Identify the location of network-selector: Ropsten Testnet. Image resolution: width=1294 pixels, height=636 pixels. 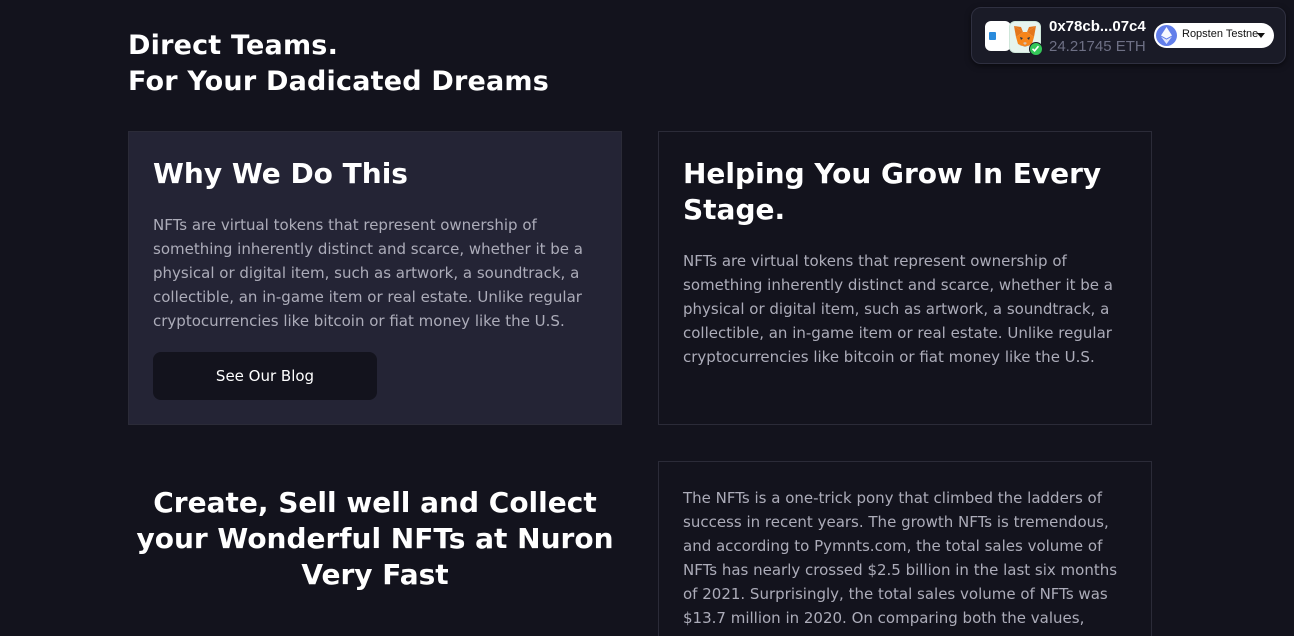
(1214, 35).